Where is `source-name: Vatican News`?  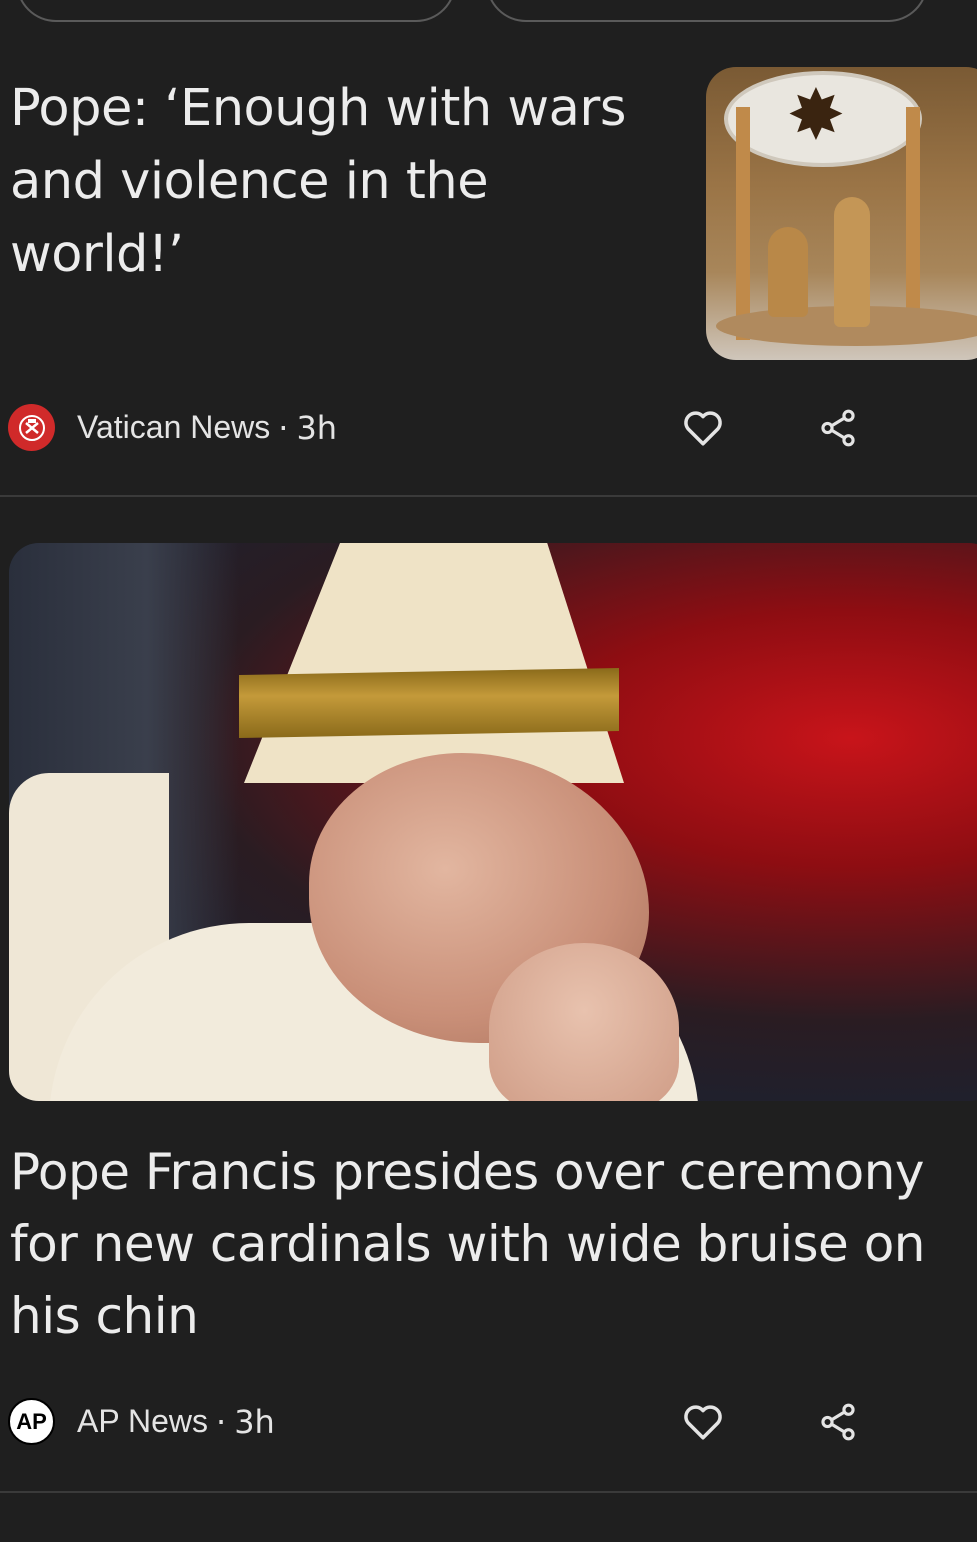
source-name: Vatican News is located at coordinates (173, 427).